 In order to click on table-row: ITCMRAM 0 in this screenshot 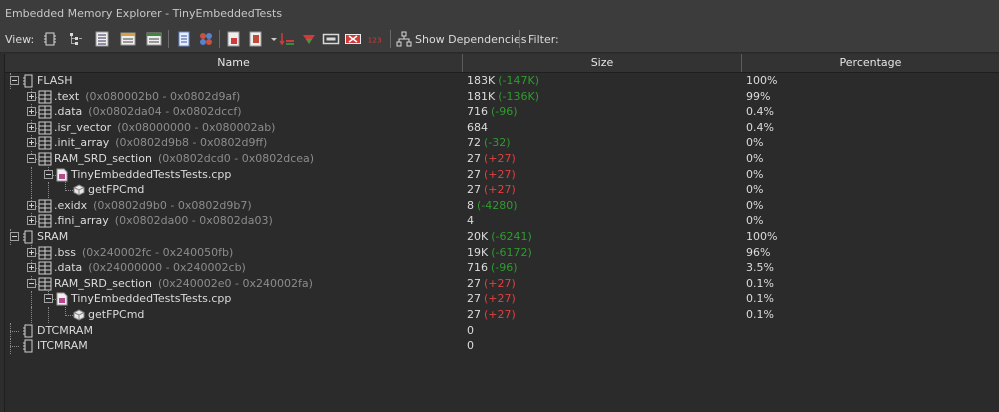, I will do `click(502, 346)`.